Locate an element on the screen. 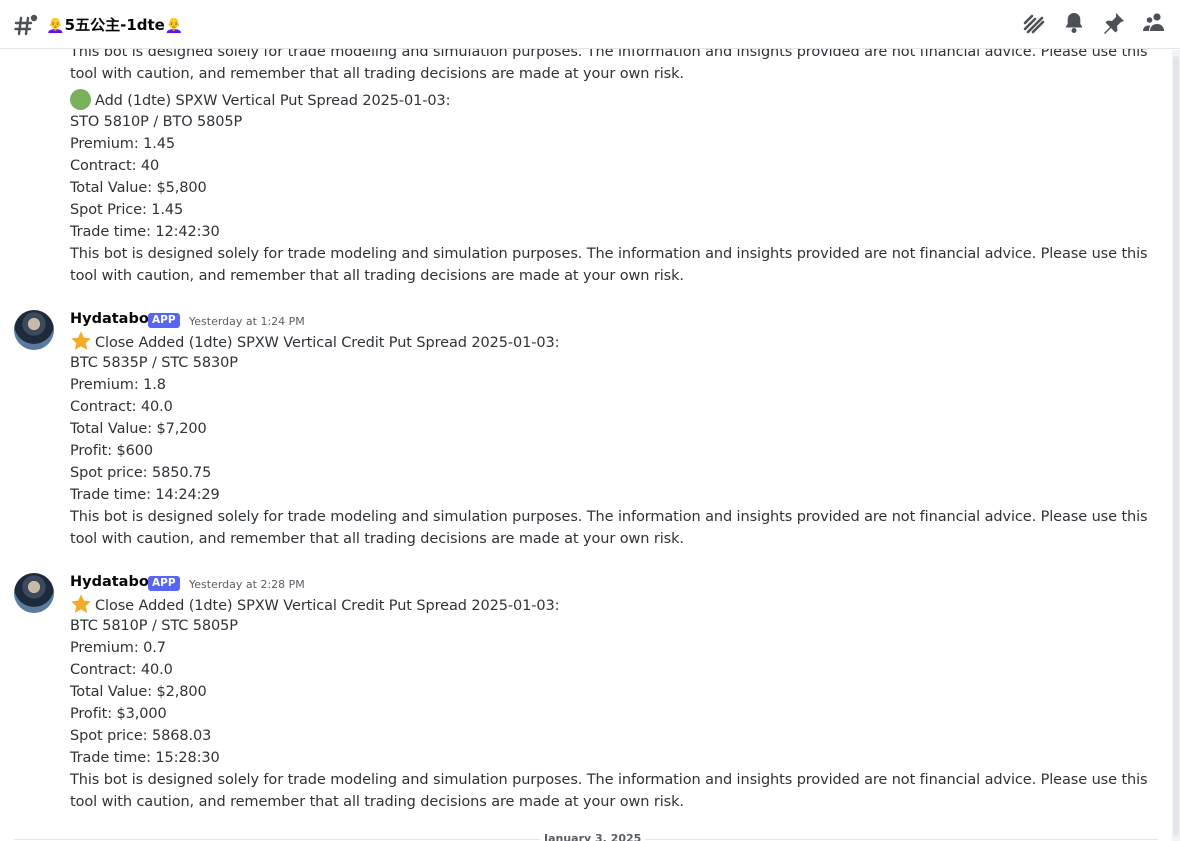 The width and height of the screenshot is (1180, 841). message-line: Profit: $3,000 is located at coordinates (118, 714).